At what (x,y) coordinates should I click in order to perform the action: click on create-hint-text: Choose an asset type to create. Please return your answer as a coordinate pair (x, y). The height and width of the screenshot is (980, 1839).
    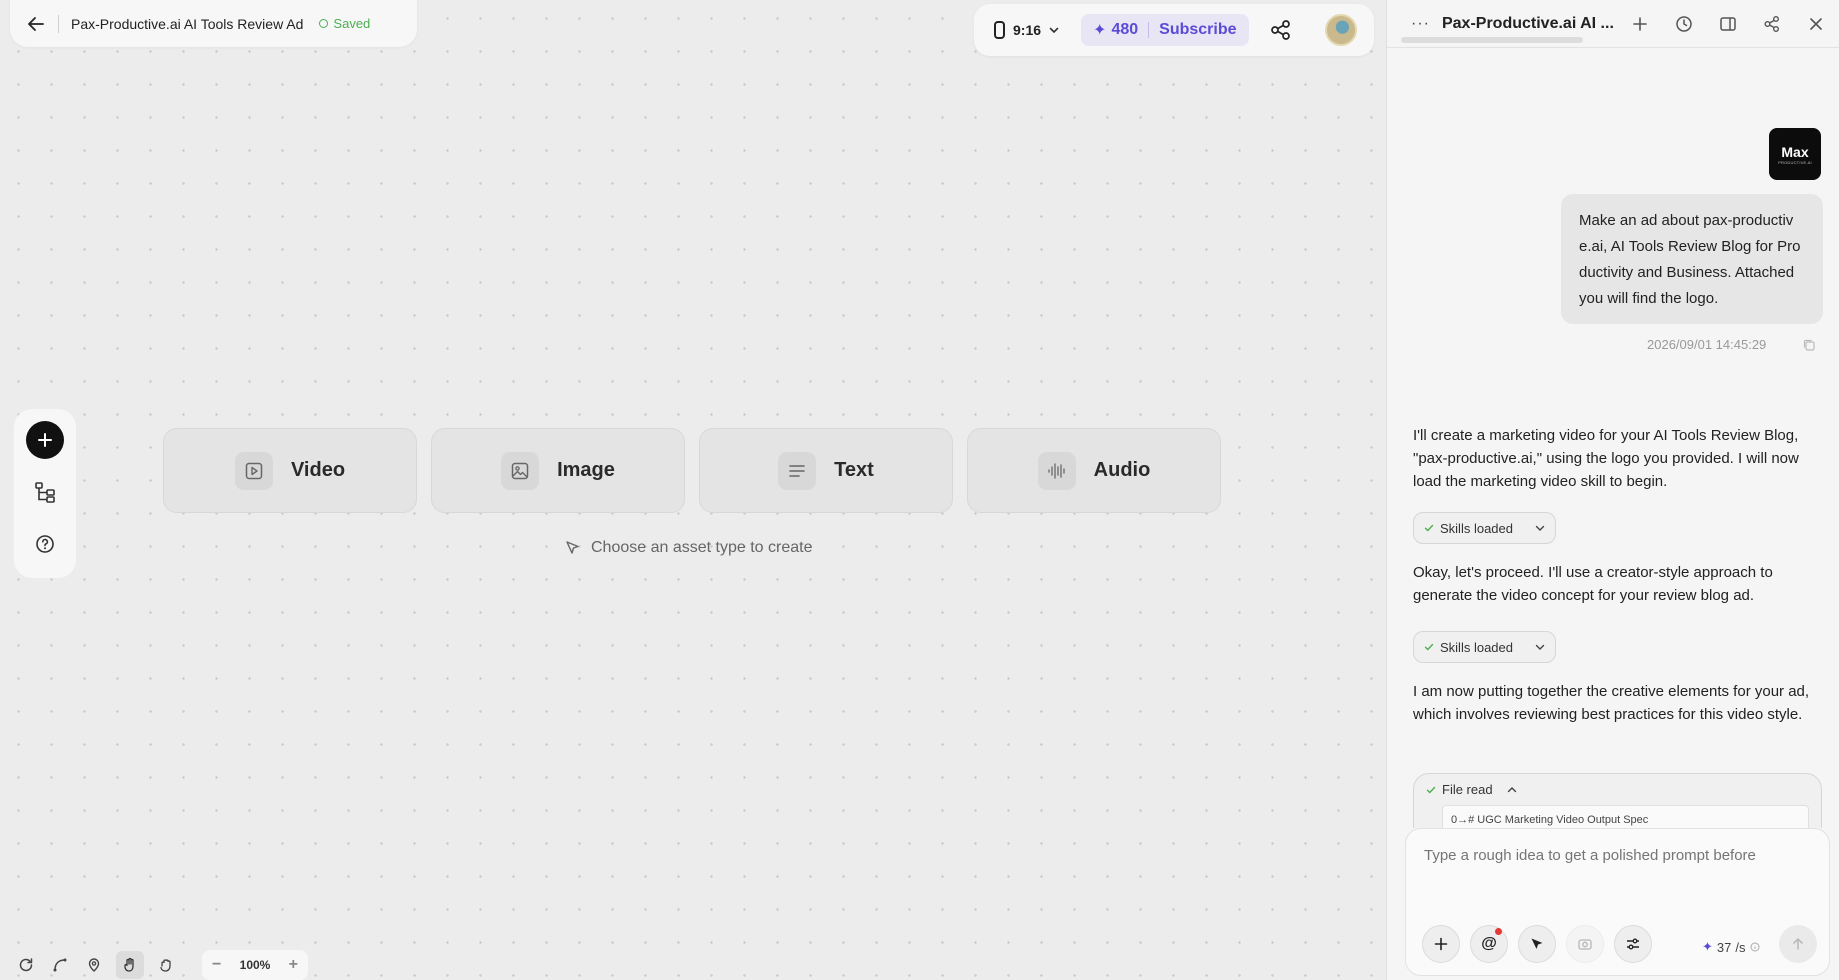
    Looking at the image, I should click on (702, 547).